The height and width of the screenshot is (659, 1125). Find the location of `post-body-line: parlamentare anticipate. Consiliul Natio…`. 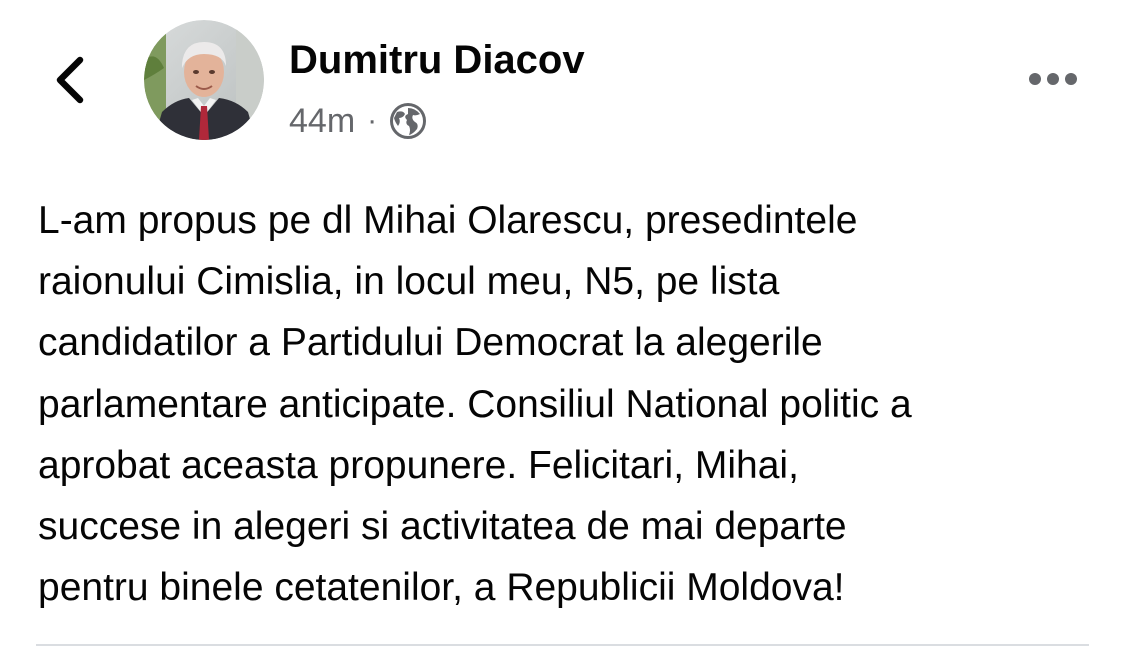

post-body-line: parlamentare anticipate. Consiliul Natio… is located at coordinates (475, 404).